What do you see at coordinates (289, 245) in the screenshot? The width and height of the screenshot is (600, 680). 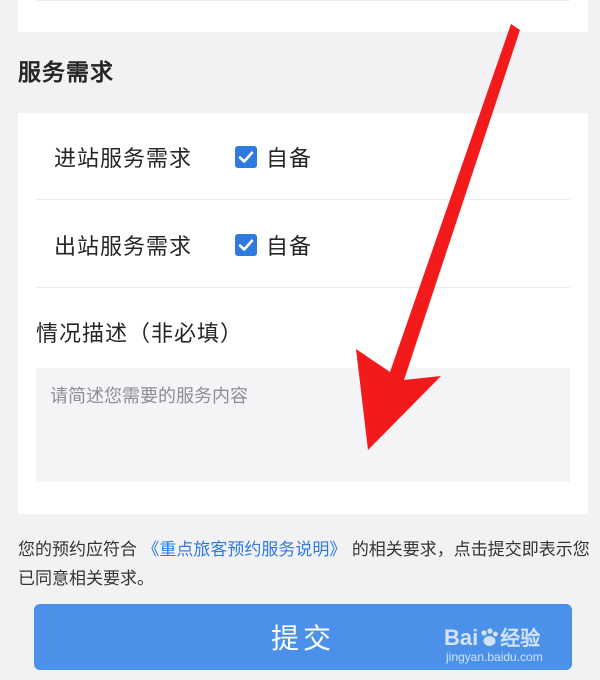 I see `outbound-self-prepared-label: 自备` at bounding box center [289, 245].